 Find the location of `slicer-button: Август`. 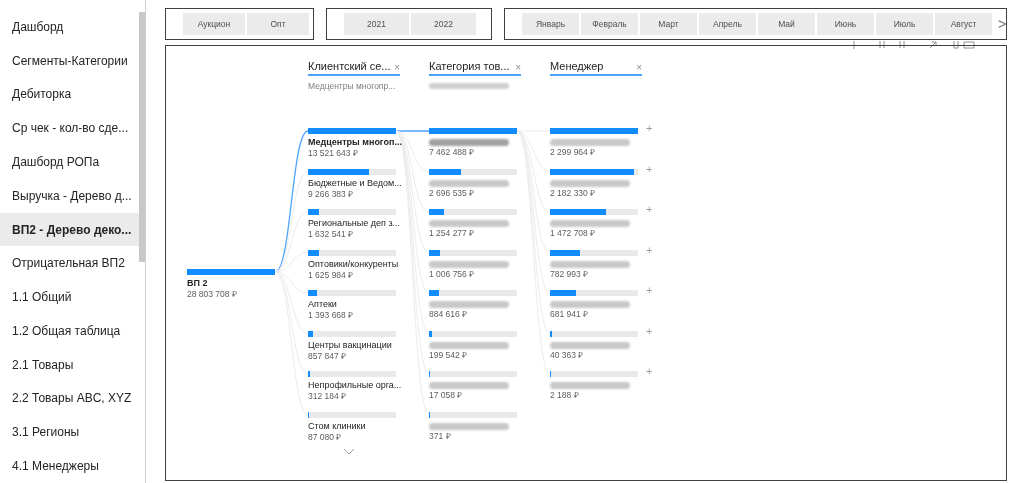

slicer-button: Август is located at coordinates (963, 24).